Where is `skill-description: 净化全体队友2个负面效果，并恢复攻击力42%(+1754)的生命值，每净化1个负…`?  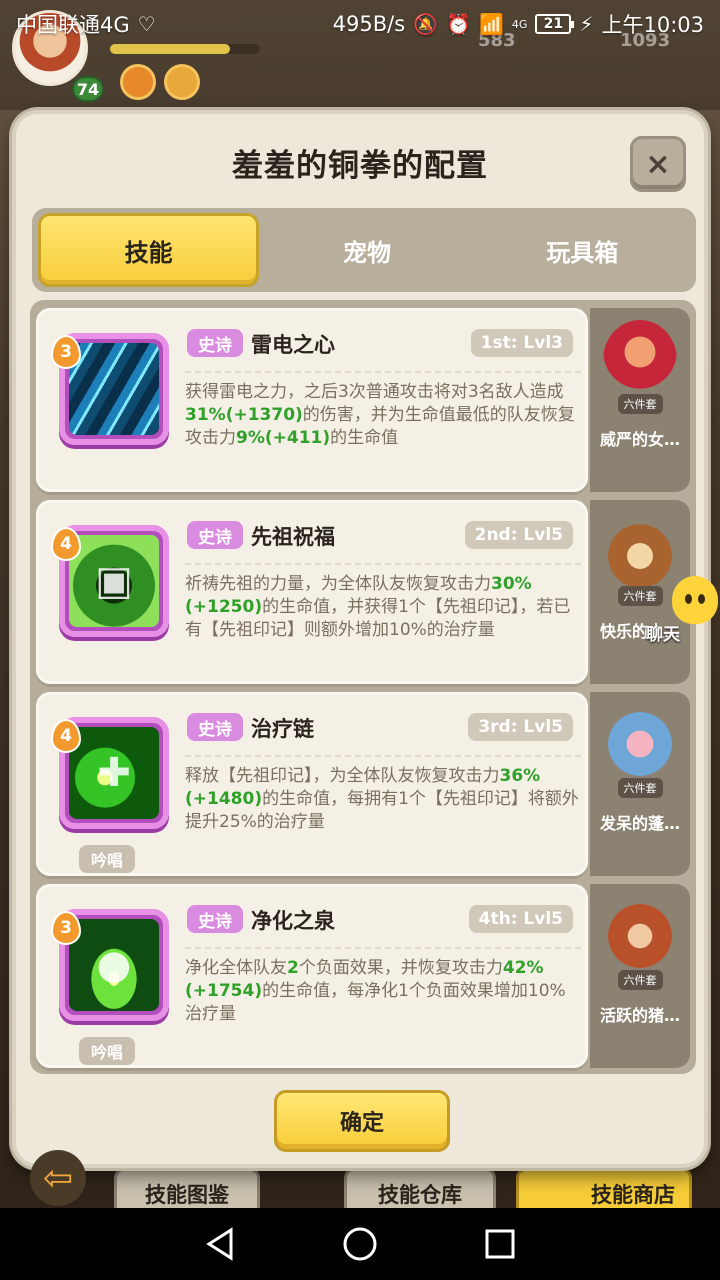
skill-description: 净化全体队友2个负面效果，并恢复攻击力42%(+1754)的生命值，每净化1个负… is located at coordinates (383, 986).